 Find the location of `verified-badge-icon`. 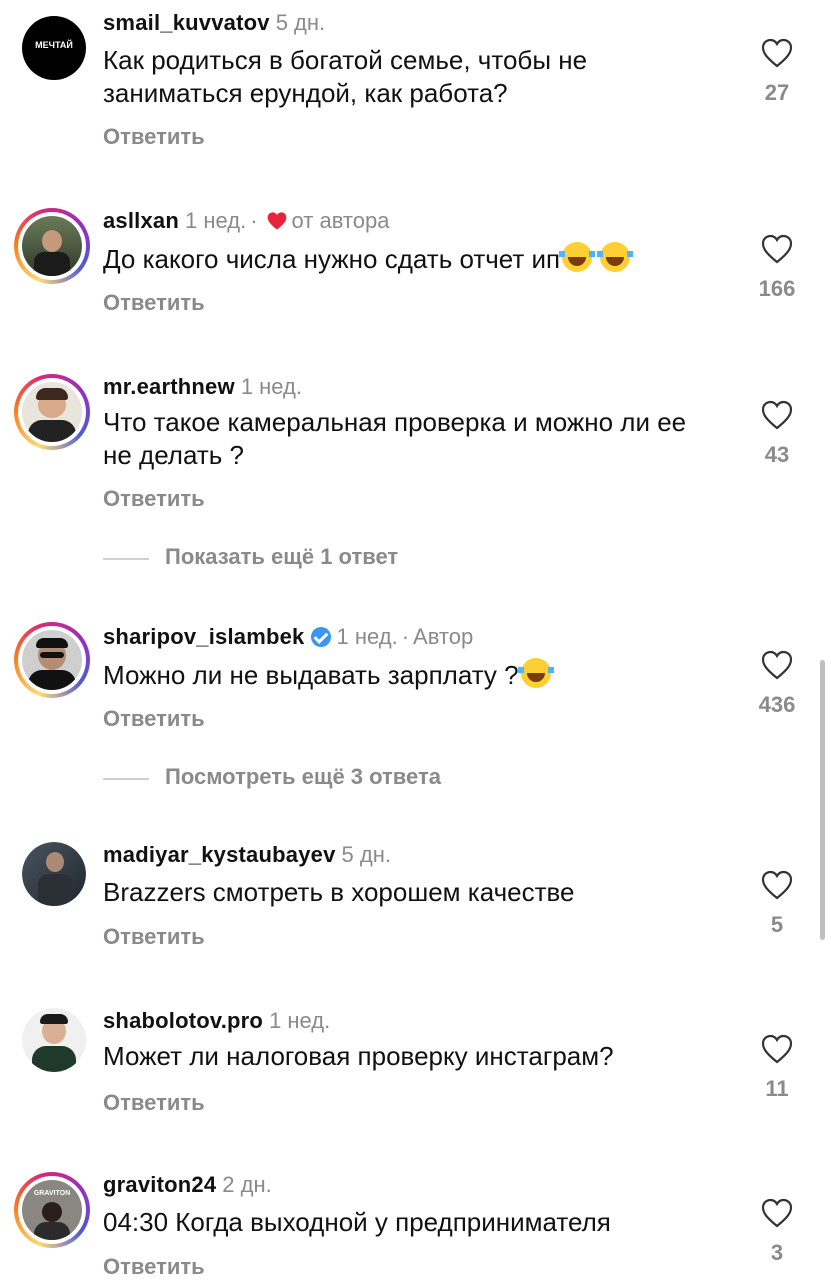

verified-badge-icon is located at coordinates (320, 637).